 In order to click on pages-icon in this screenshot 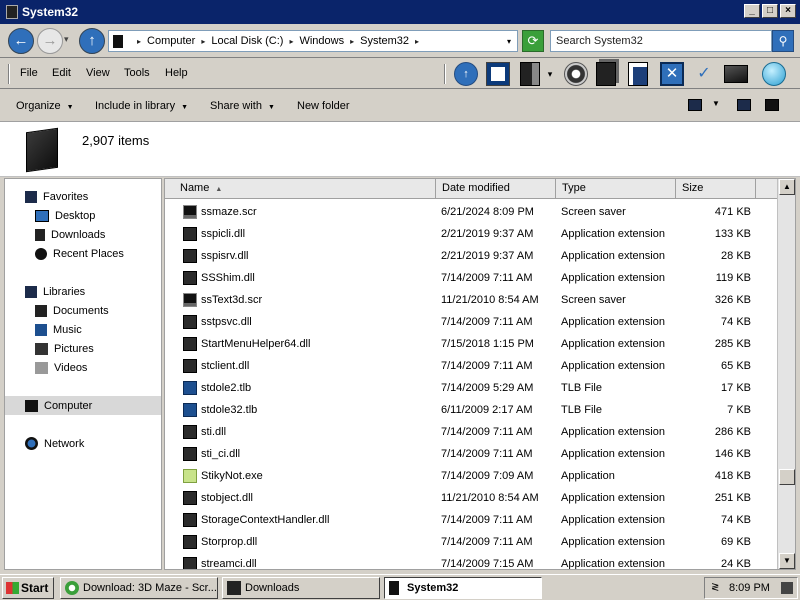, I will do `click(606, 74)`.